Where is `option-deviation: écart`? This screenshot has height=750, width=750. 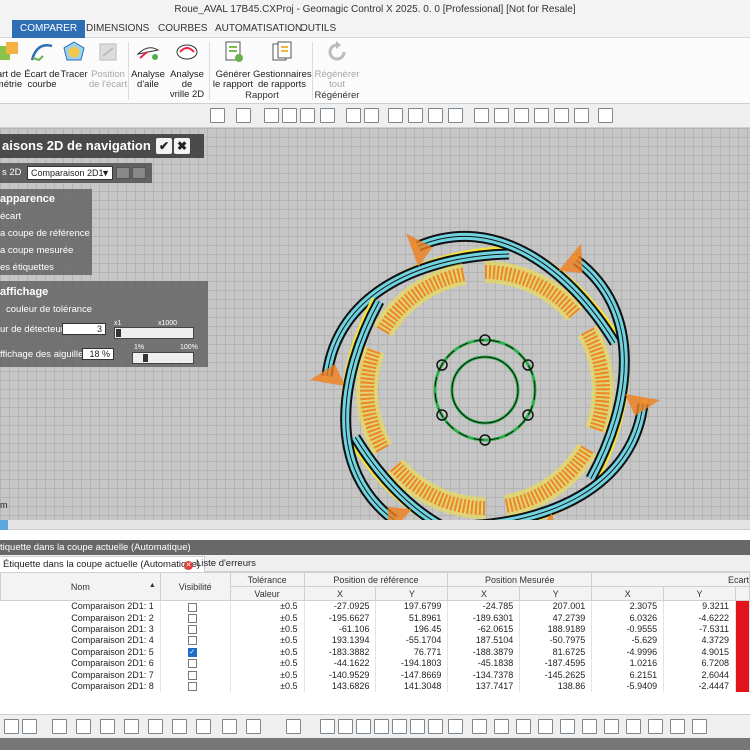
option-deviation: écart is located at coordinates (10, 216).